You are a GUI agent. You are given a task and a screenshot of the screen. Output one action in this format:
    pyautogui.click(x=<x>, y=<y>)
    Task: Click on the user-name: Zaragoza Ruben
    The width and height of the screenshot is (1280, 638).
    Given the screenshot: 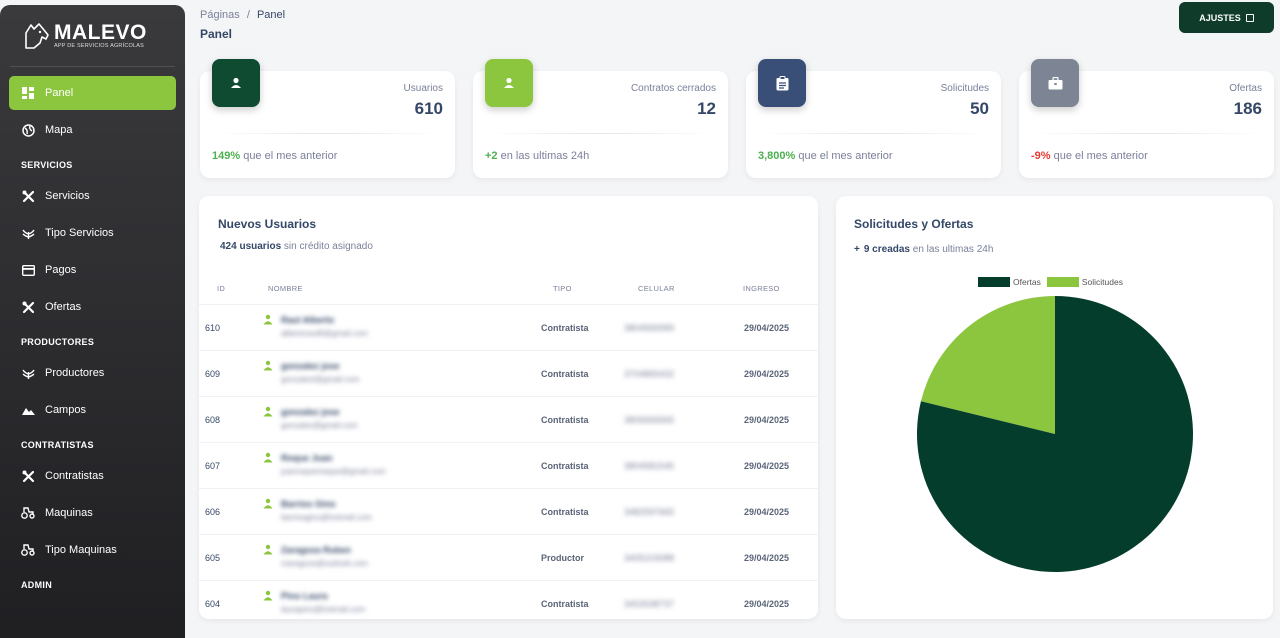 What is the action you would take?
    pyautogui.click(x=316, y=550)
    